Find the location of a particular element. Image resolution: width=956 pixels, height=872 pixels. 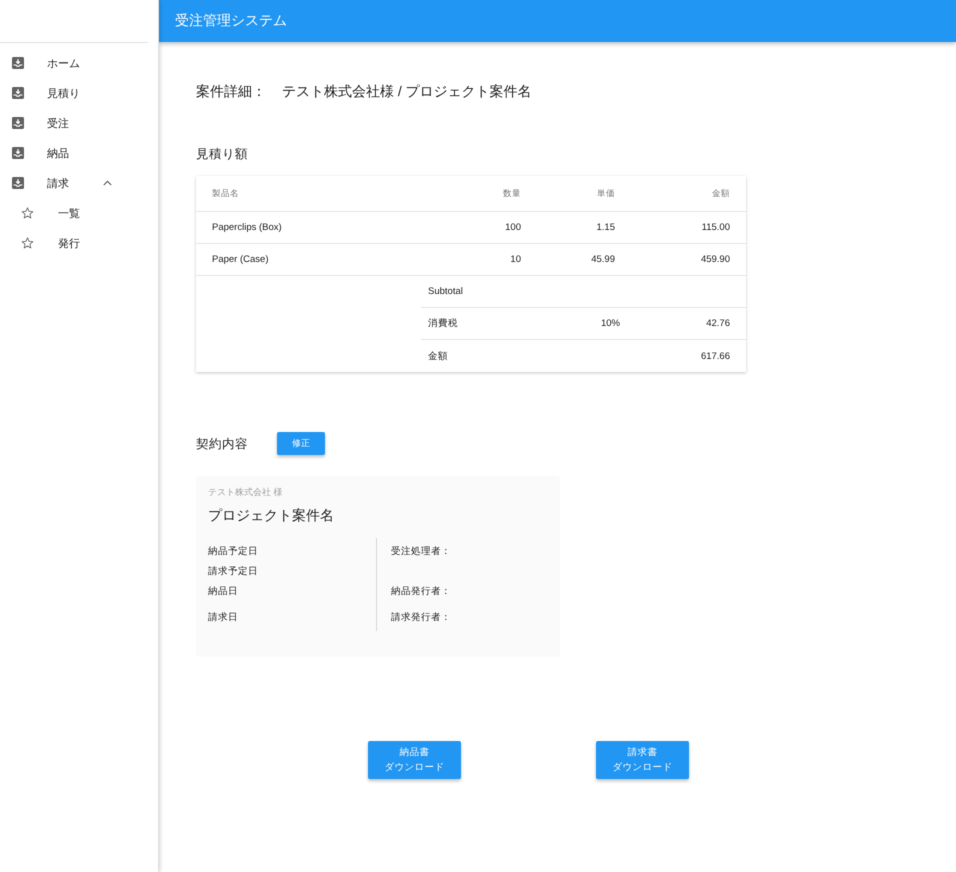

app-title: 受注管理システム is located at coordinates (231, 21).